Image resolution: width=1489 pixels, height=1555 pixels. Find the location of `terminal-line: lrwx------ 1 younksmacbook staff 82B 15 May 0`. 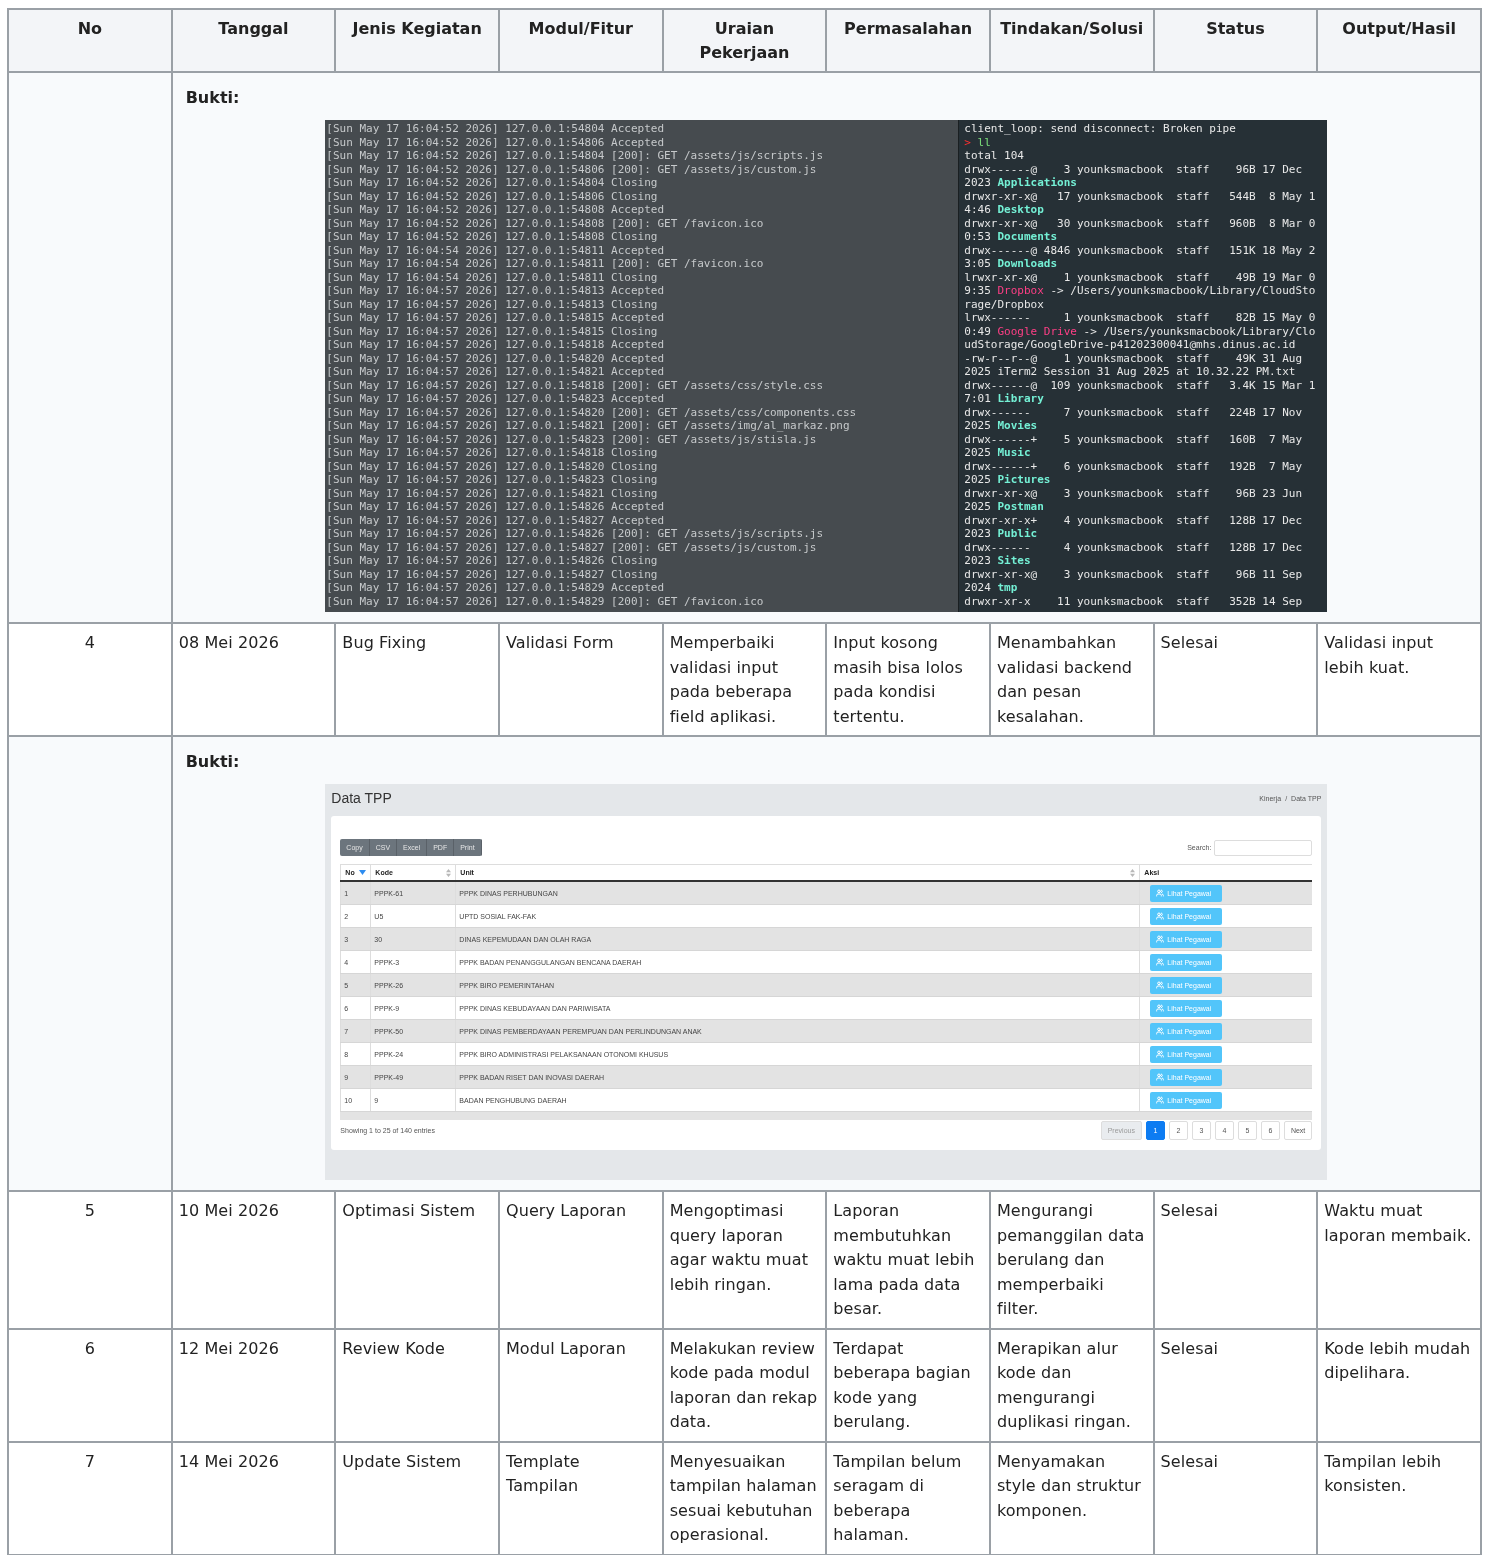

terminal-line: lrwx------ 1 younksmacbook staff 82B 15 May 0 is located at coordinates (1140, 318).